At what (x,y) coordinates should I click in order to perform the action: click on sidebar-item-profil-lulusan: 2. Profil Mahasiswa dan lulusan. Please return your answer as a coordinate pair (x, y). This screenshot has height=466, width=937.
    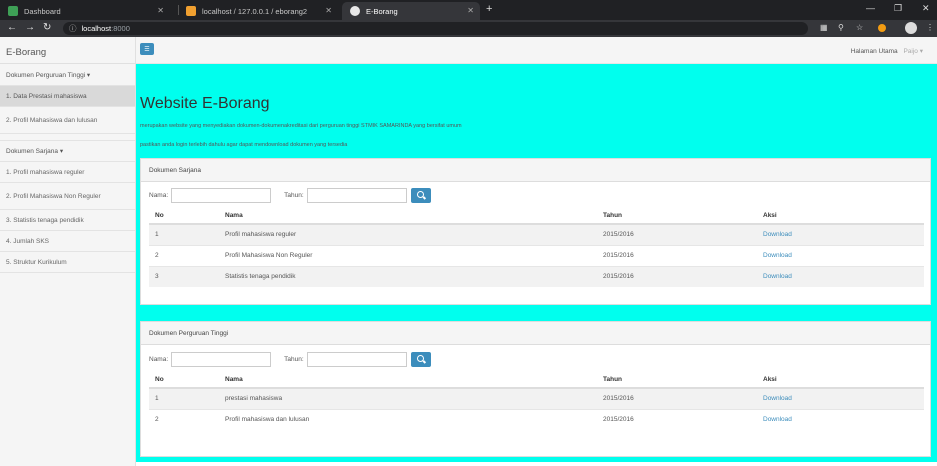
    Looking at the image, I should click on (67, 120).